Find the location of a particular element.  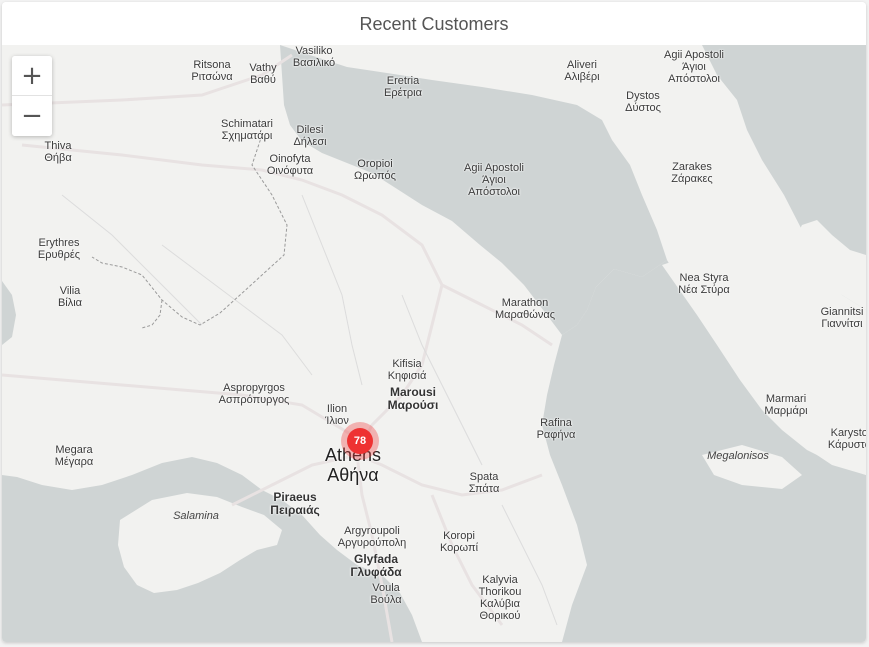

place-label-vathy: Vathy Βαθύ is located at coordinates (263, 74).